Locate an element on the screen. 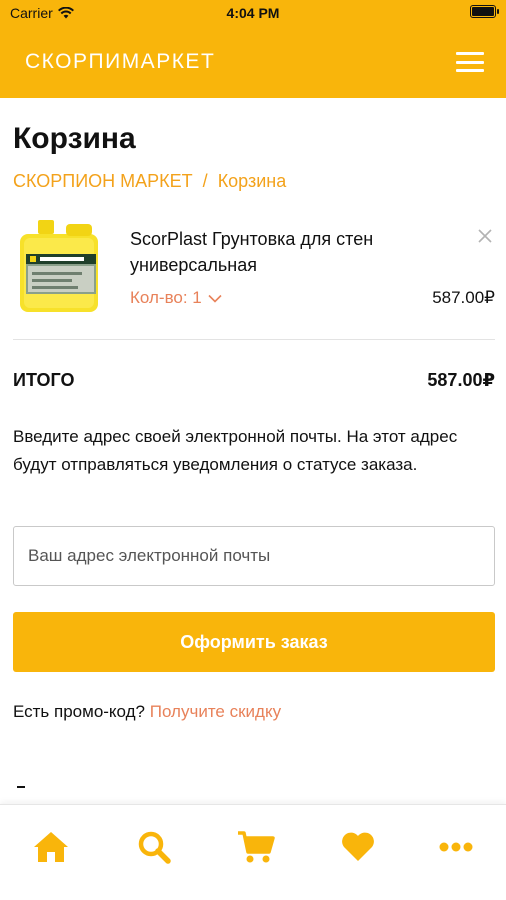 The height and width of the screenshot is (900, 506). battery-icon is located at coordinates (484, 11).